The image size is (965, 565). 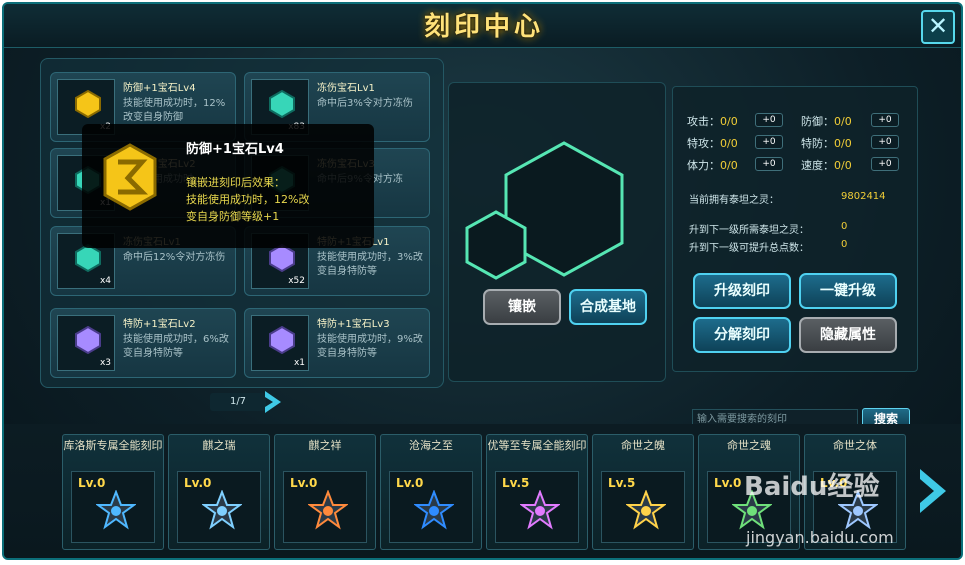 I want to click on gem-name: 特防+1宝石Lv3, so click(x=353, y=324).